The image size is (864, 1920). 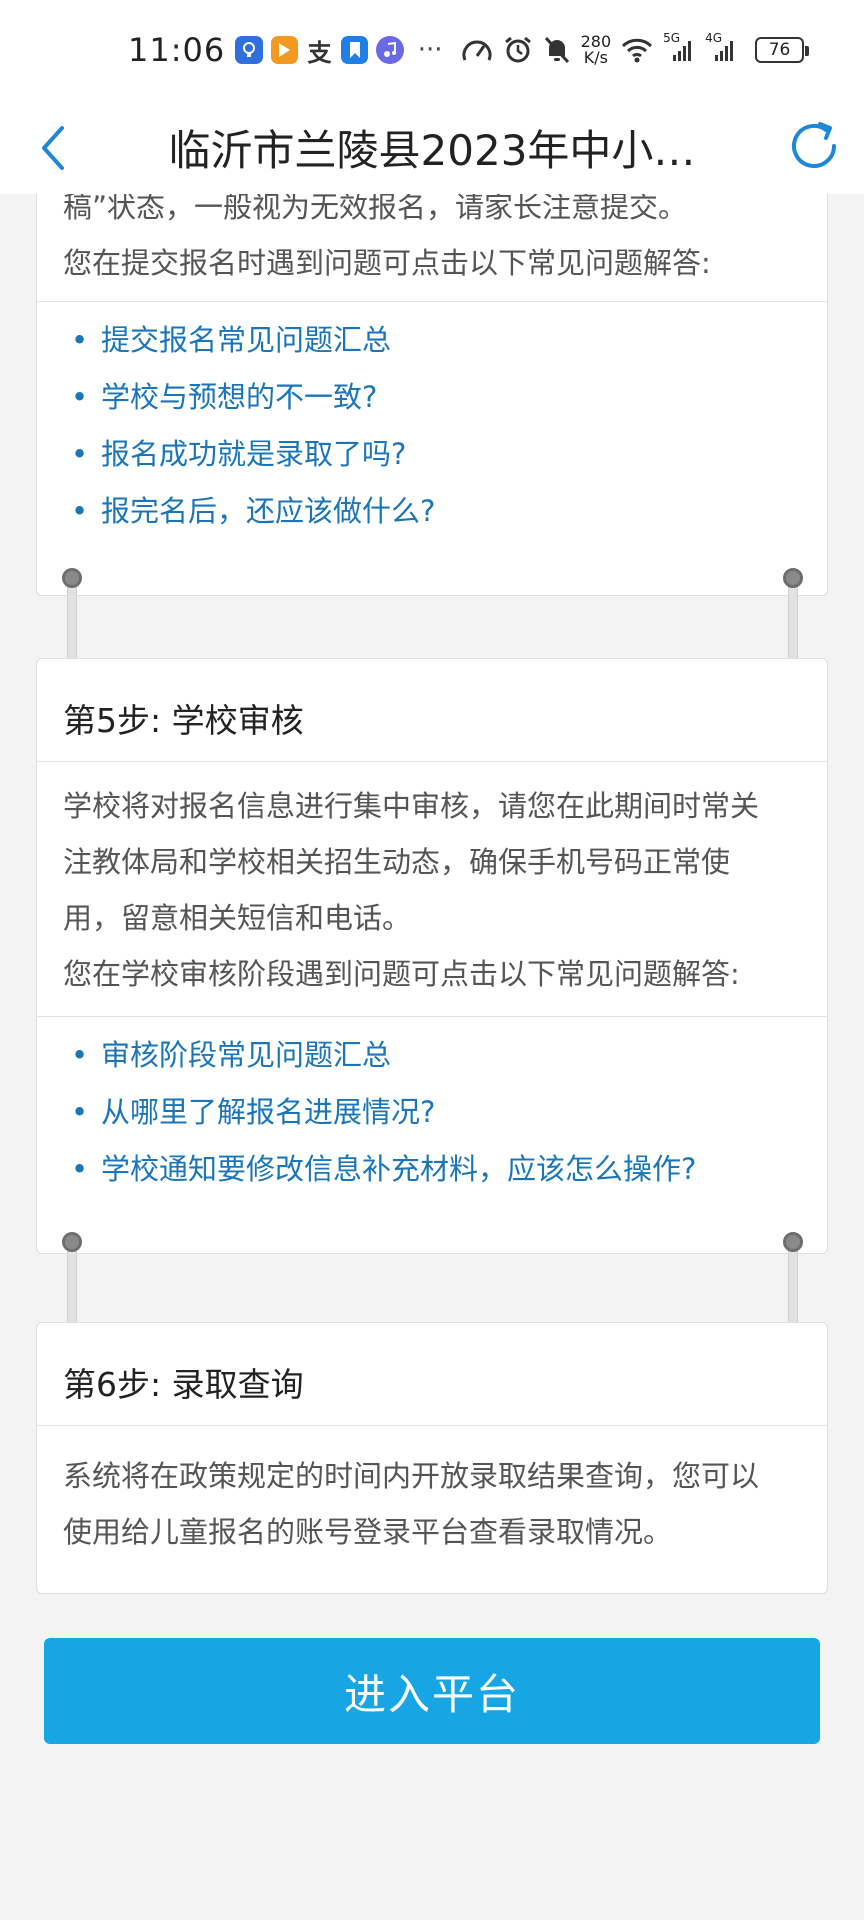 I want to click on faq-link: 提交报名常见问题汇总, so click(x=432, y=340).